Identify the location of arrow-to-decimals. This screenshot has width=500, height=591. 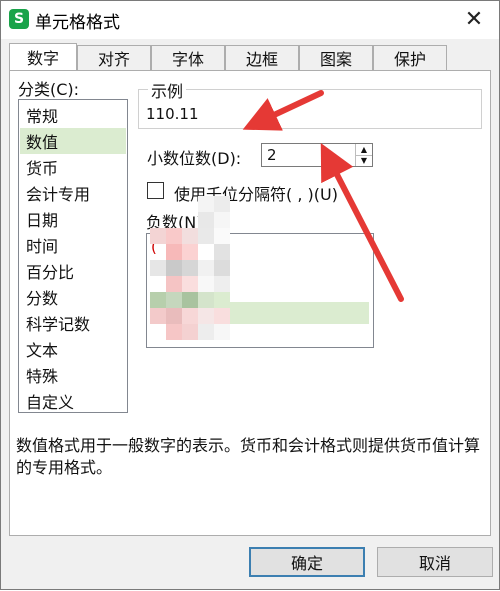
(362, 222).